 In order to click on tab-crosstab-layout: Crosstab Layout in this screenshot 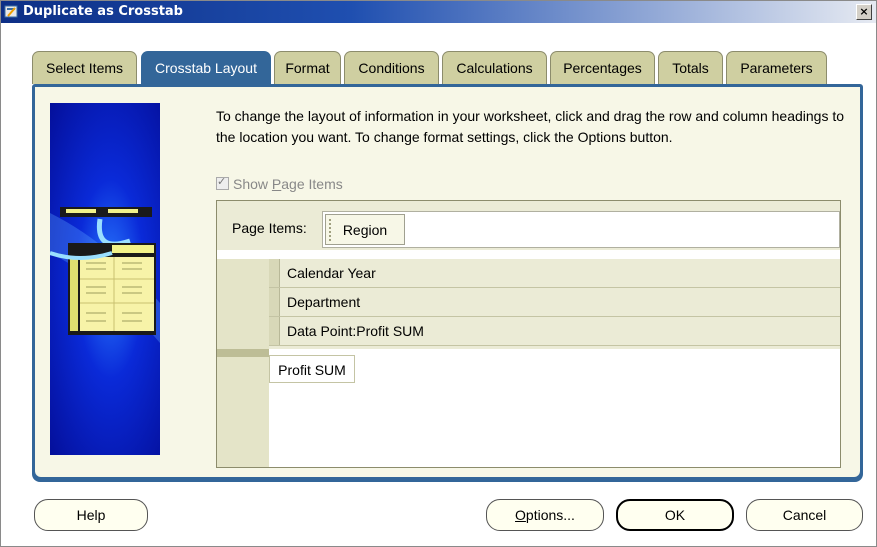, I will do `click(206, 68)`.